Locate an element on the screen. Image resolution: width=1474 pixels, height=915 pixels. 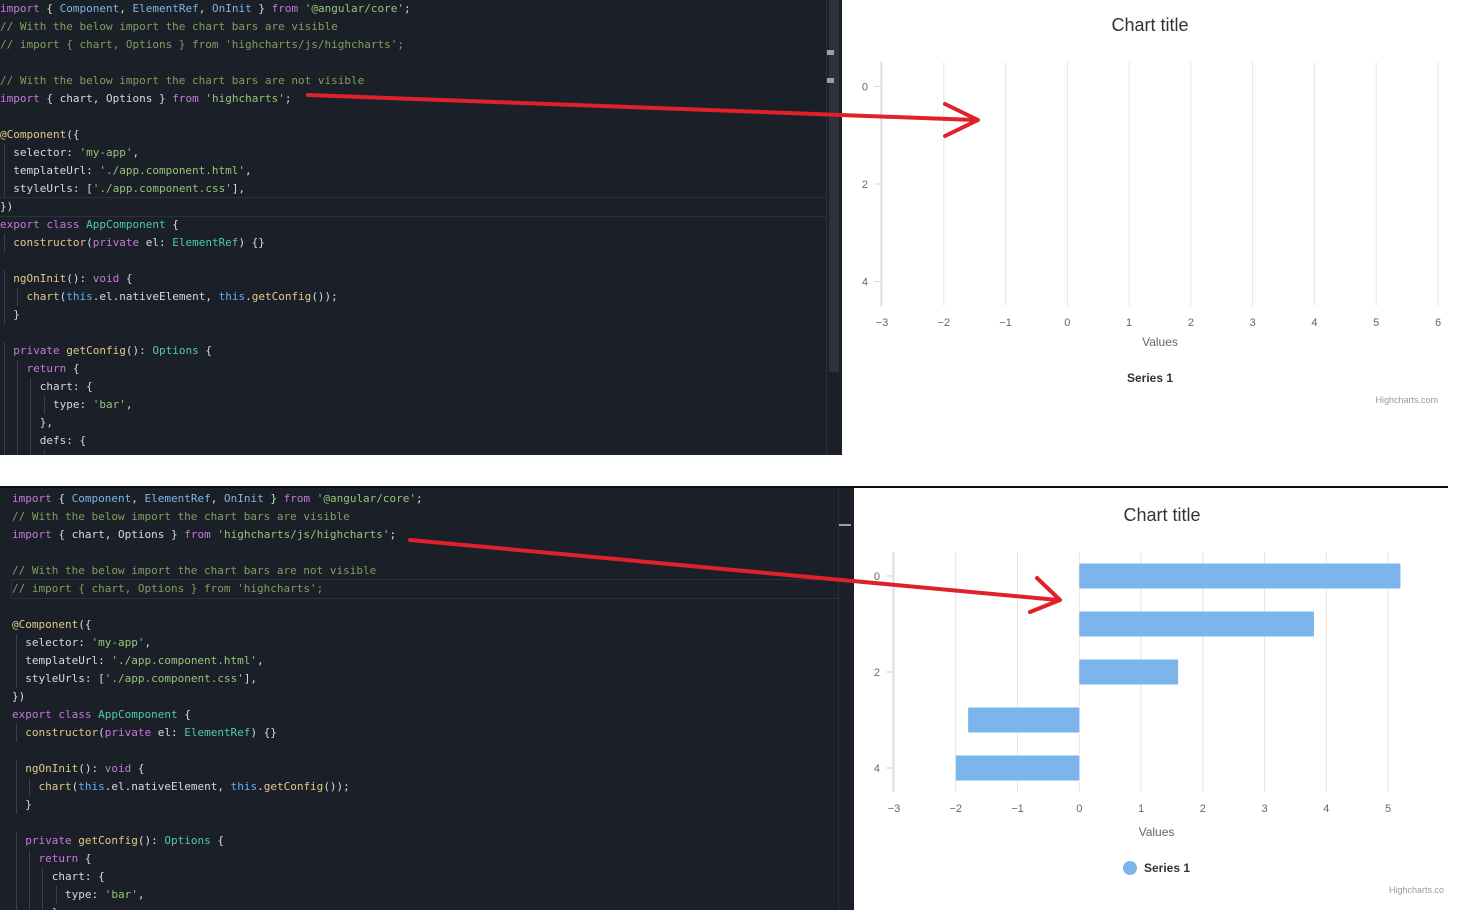
code-token: getConfig is located at coordinates (293, 786).